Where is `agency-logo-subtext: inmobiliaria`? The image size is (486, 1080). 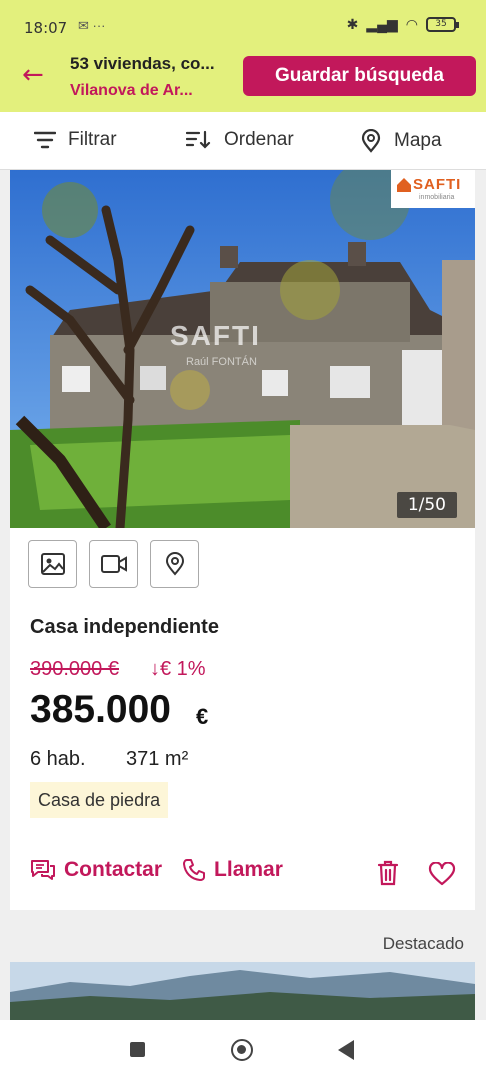
agency-logo-subtext: inmobiliaria is located at coordinates (437, 197).